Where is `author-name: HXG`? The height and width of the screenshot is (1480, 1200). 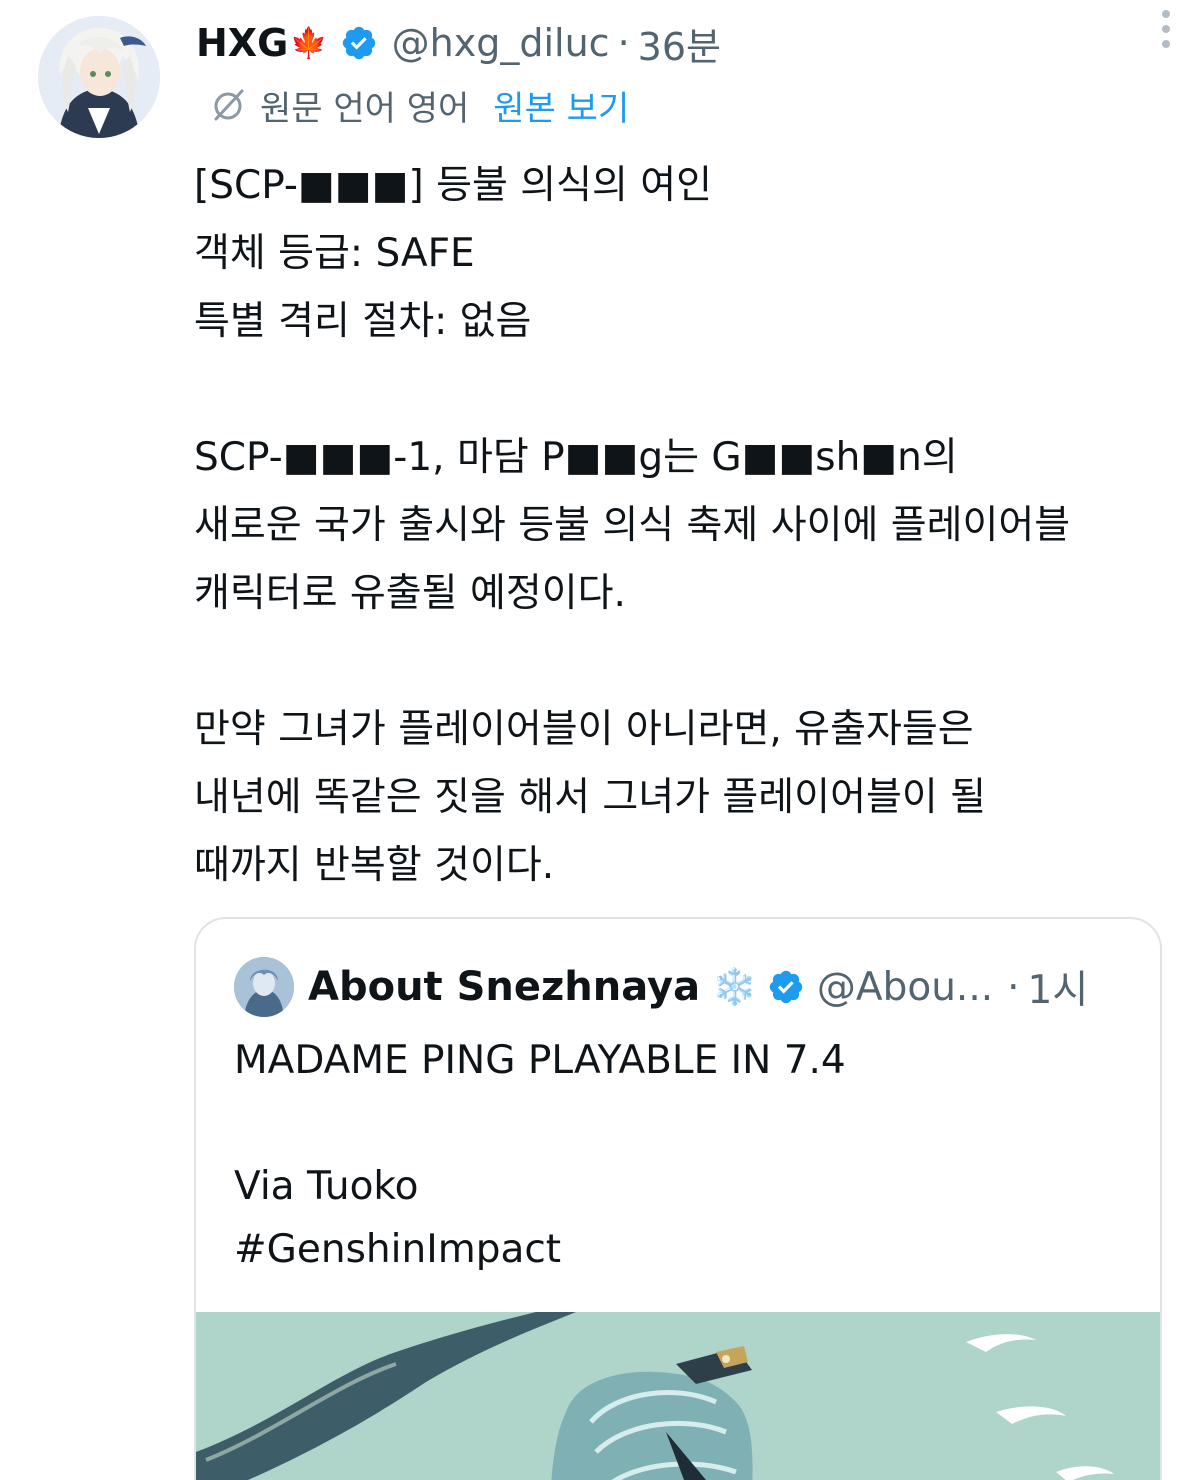
author-name: HXG is located at coordinates (242, 43).